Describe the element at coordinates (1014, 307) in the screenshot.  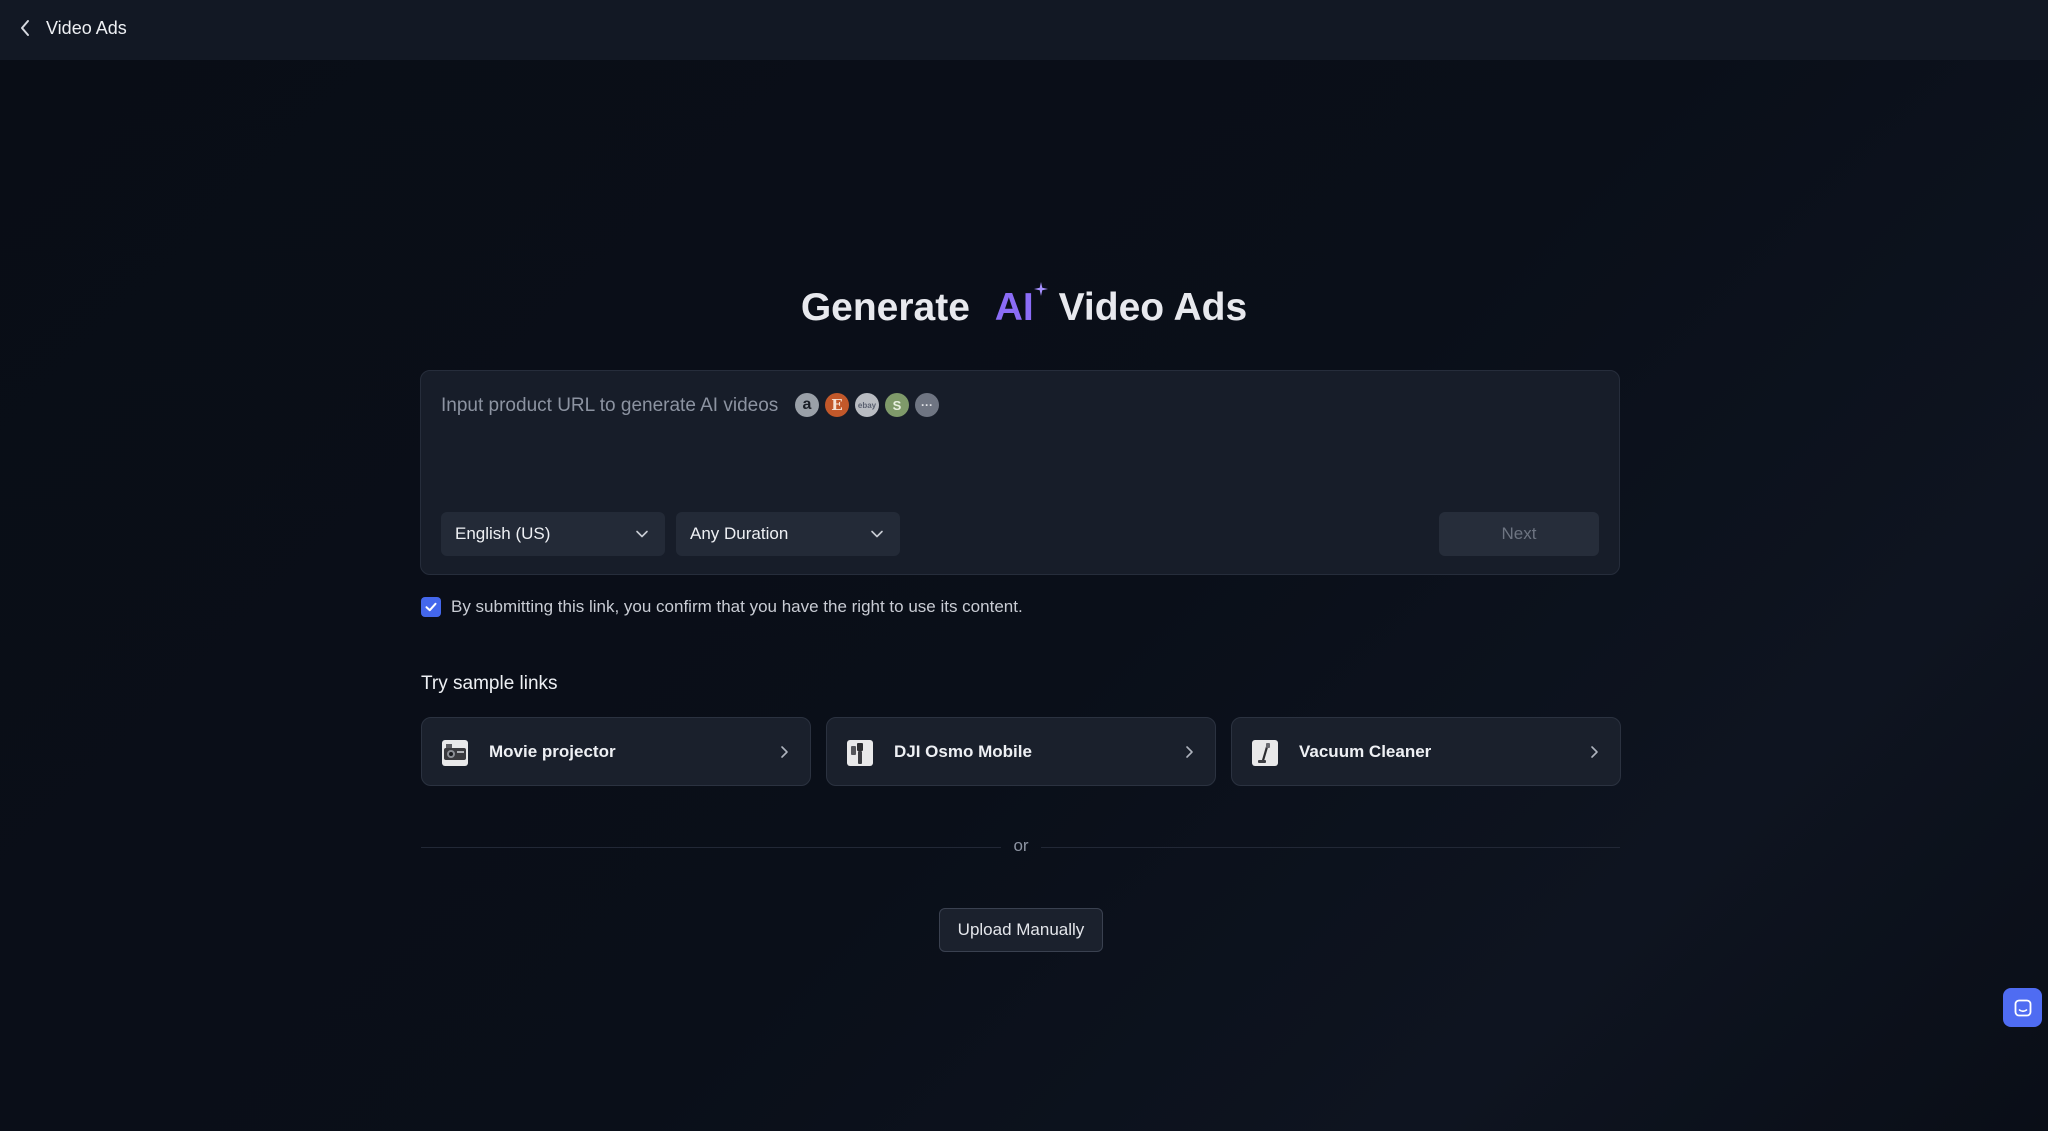
I see `hero-ai-text: AI` at that location.